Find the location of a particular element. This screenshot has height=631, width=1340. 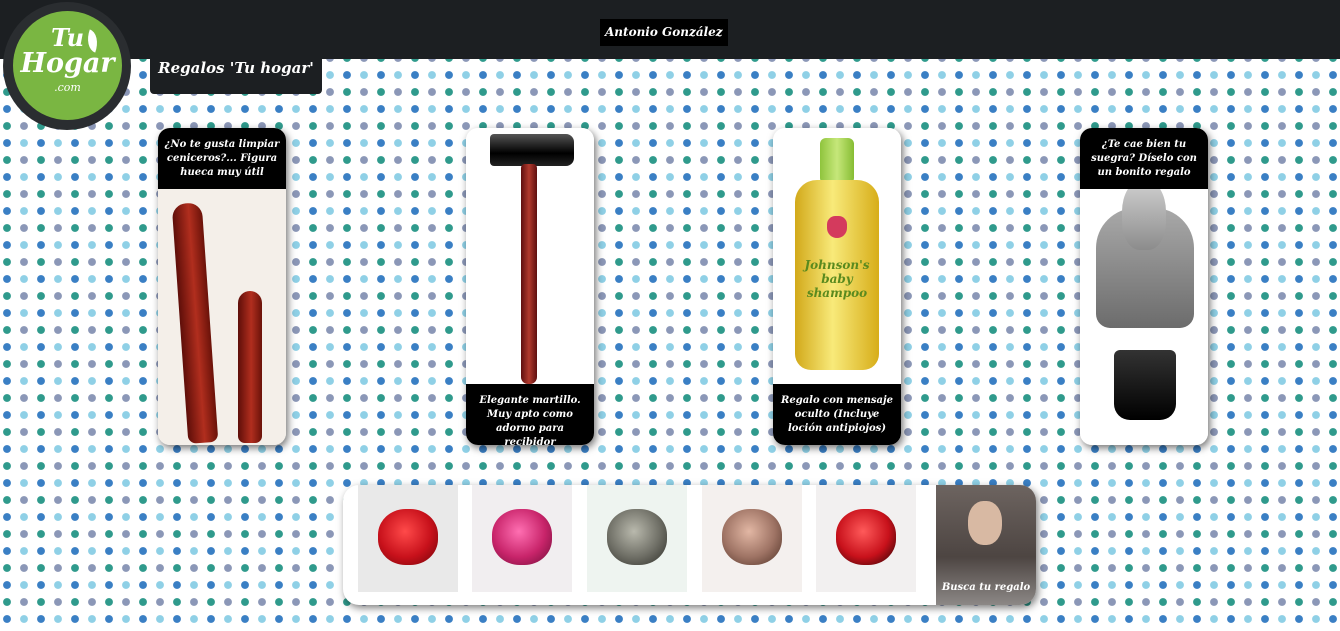

gift-thumbnail-strip: Busca tu regalo is located at coordinates (689, 545).